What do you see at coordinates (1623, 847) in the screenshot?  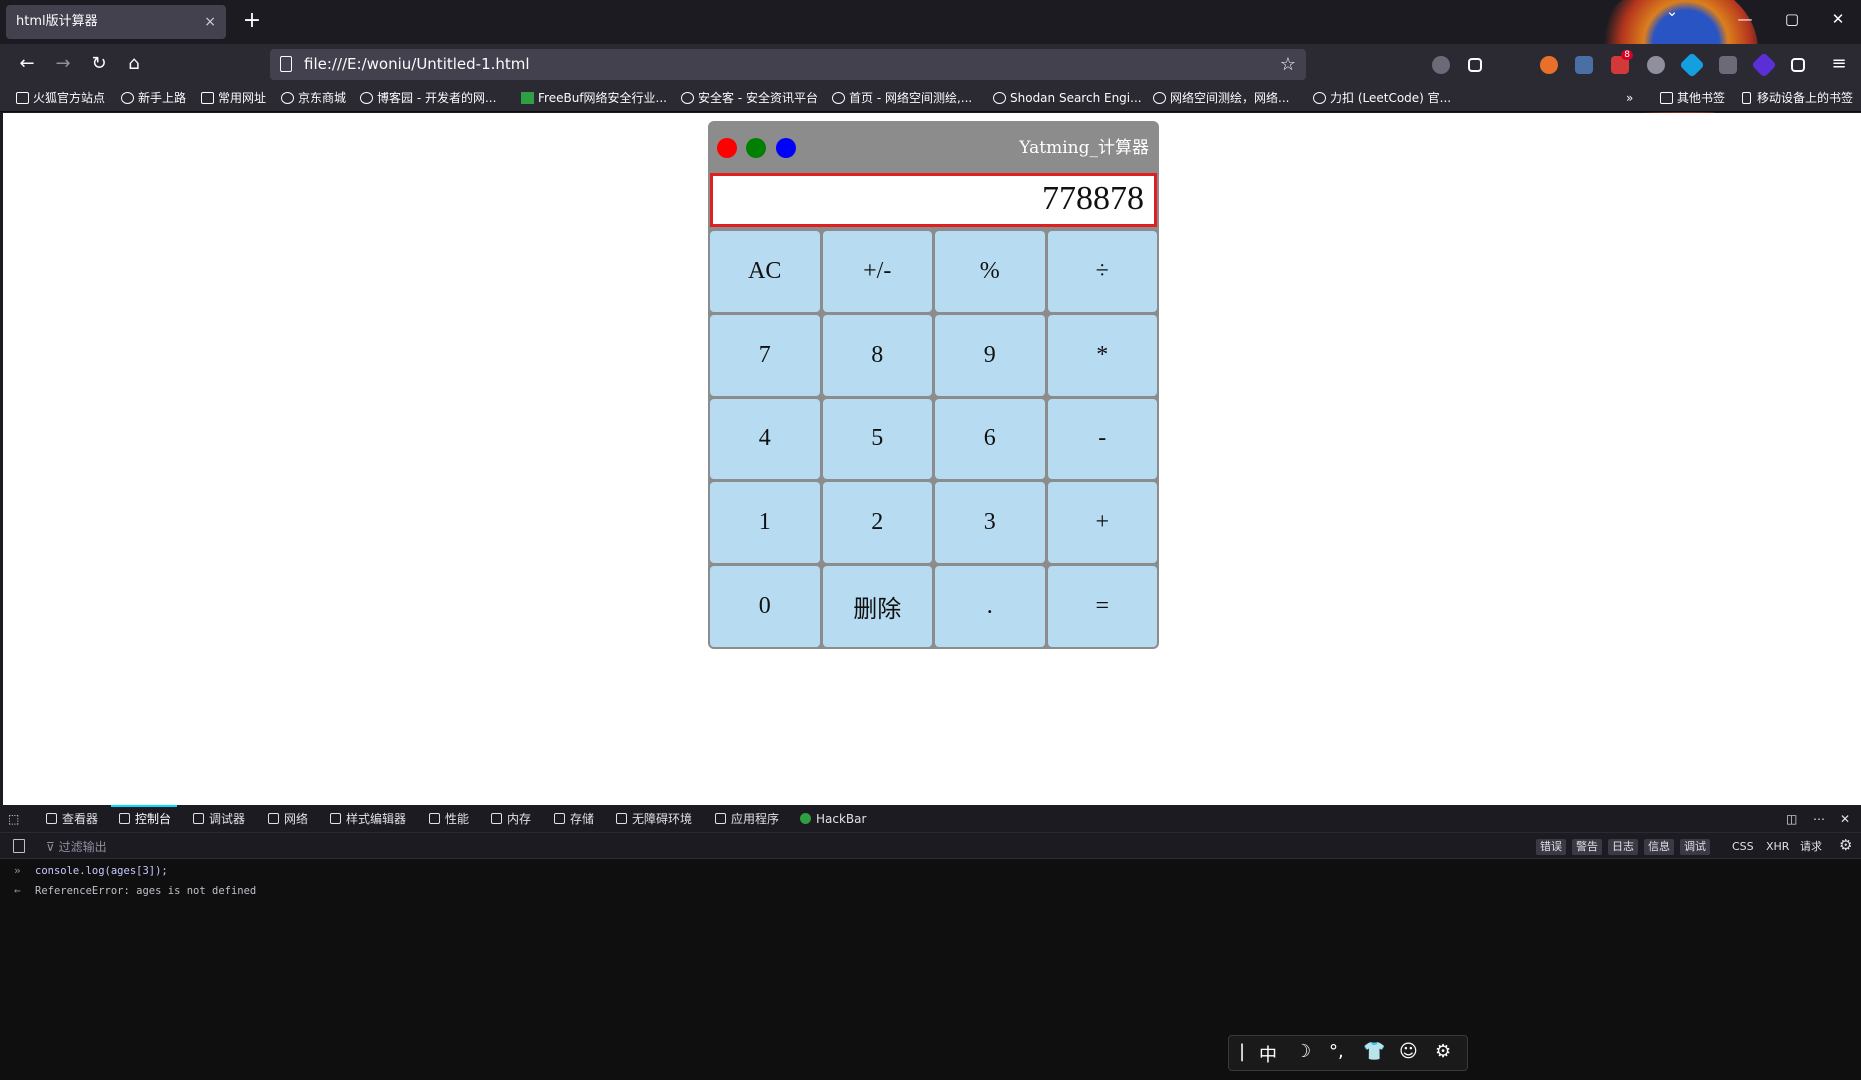 I see `filter-logs: 日志` at bounding box center [1623, 847].